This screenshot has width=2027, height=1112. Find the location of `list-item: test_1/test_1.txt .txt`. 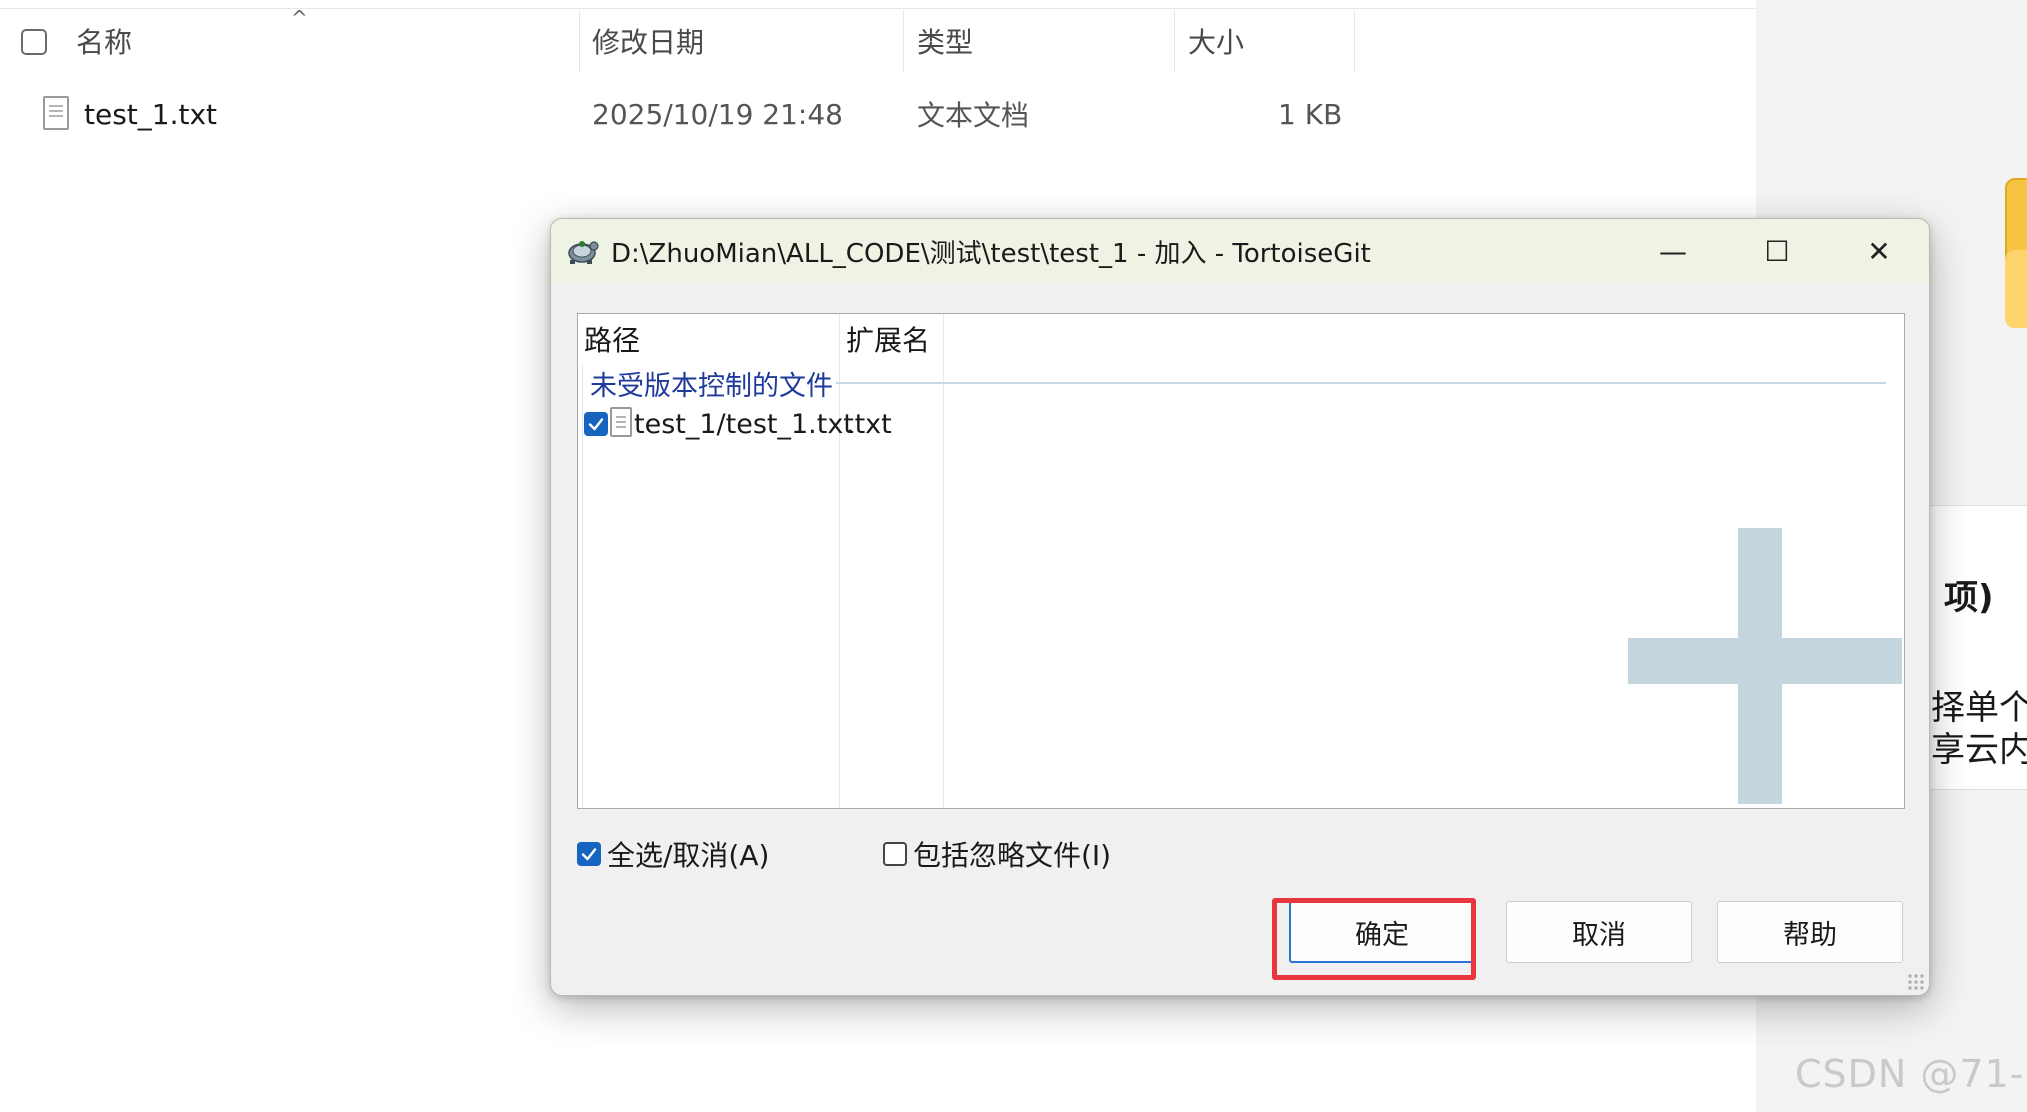

list-item: test_1/test_1.txt .txt is located at coordinates (1241, 424).